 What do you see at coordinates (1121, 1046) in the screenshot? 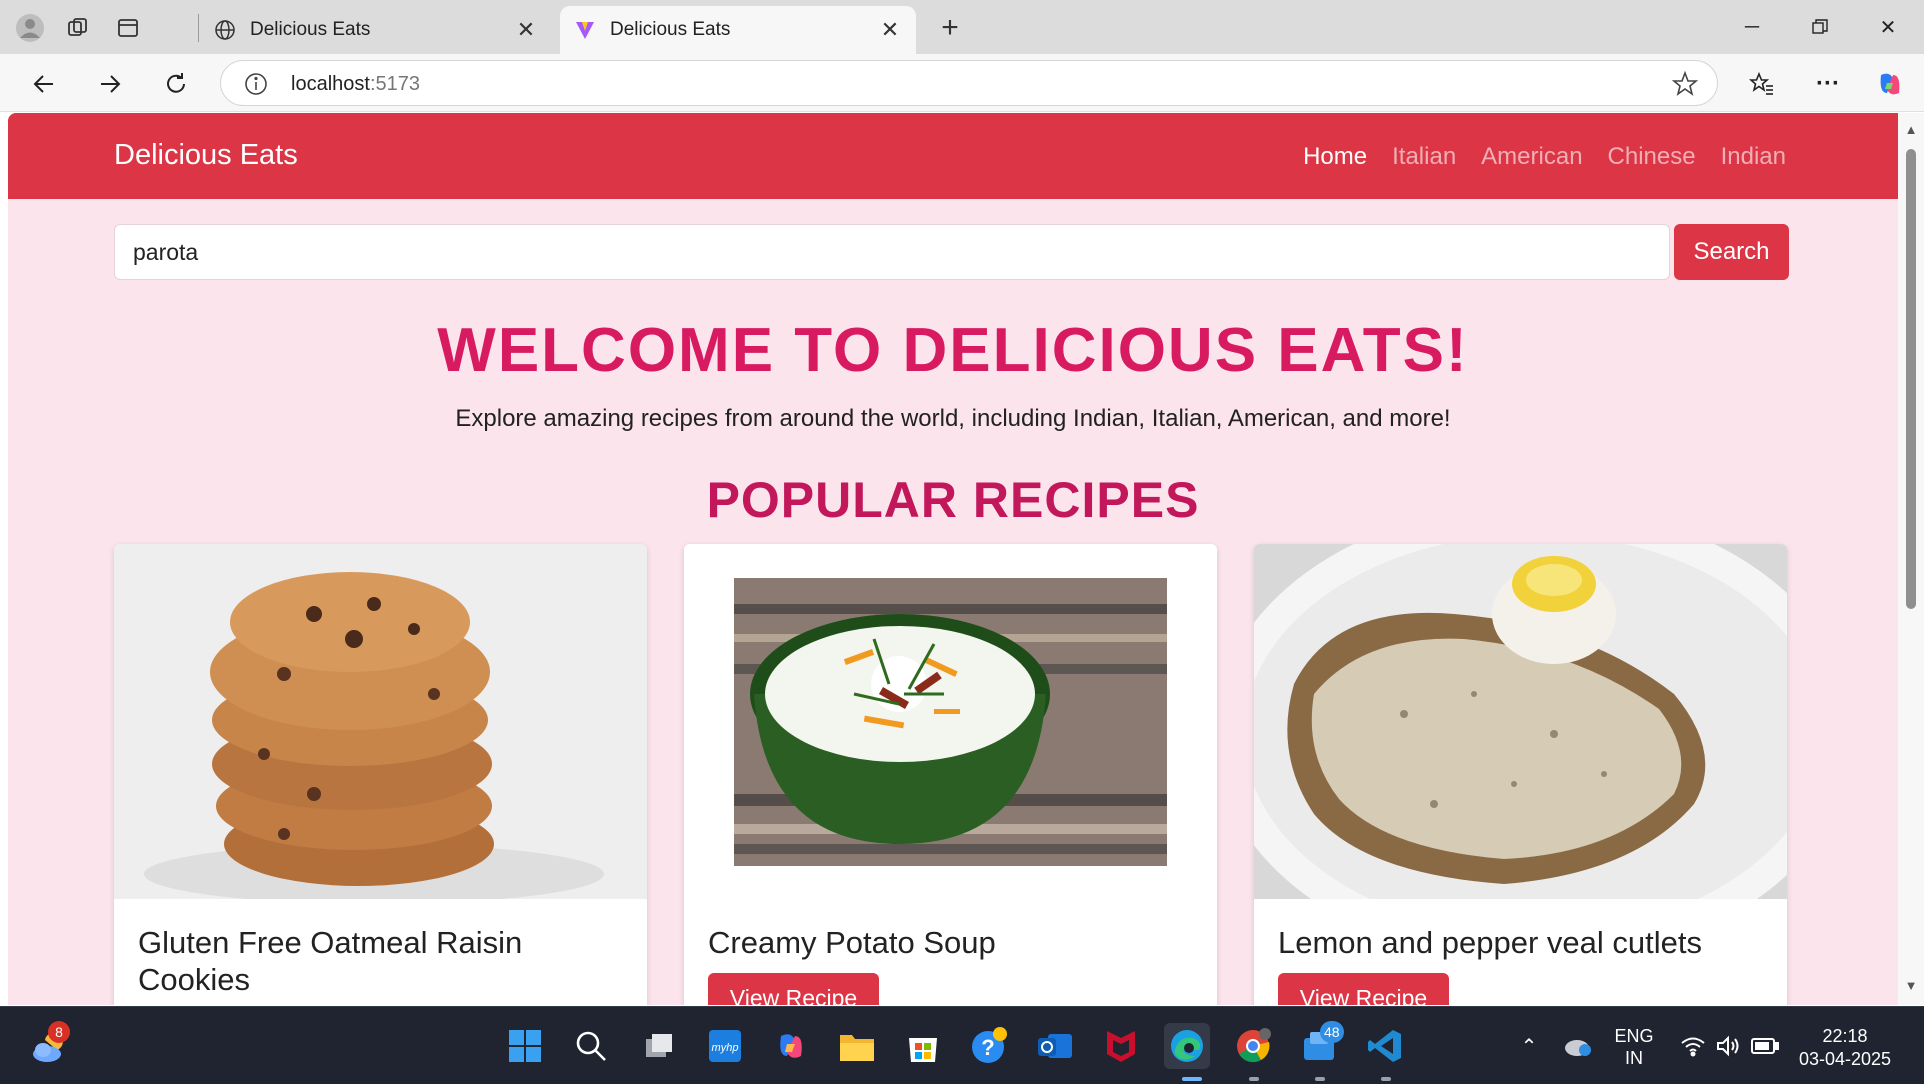
I see `mcafee-icon` at bounding box center [1121, 1046].